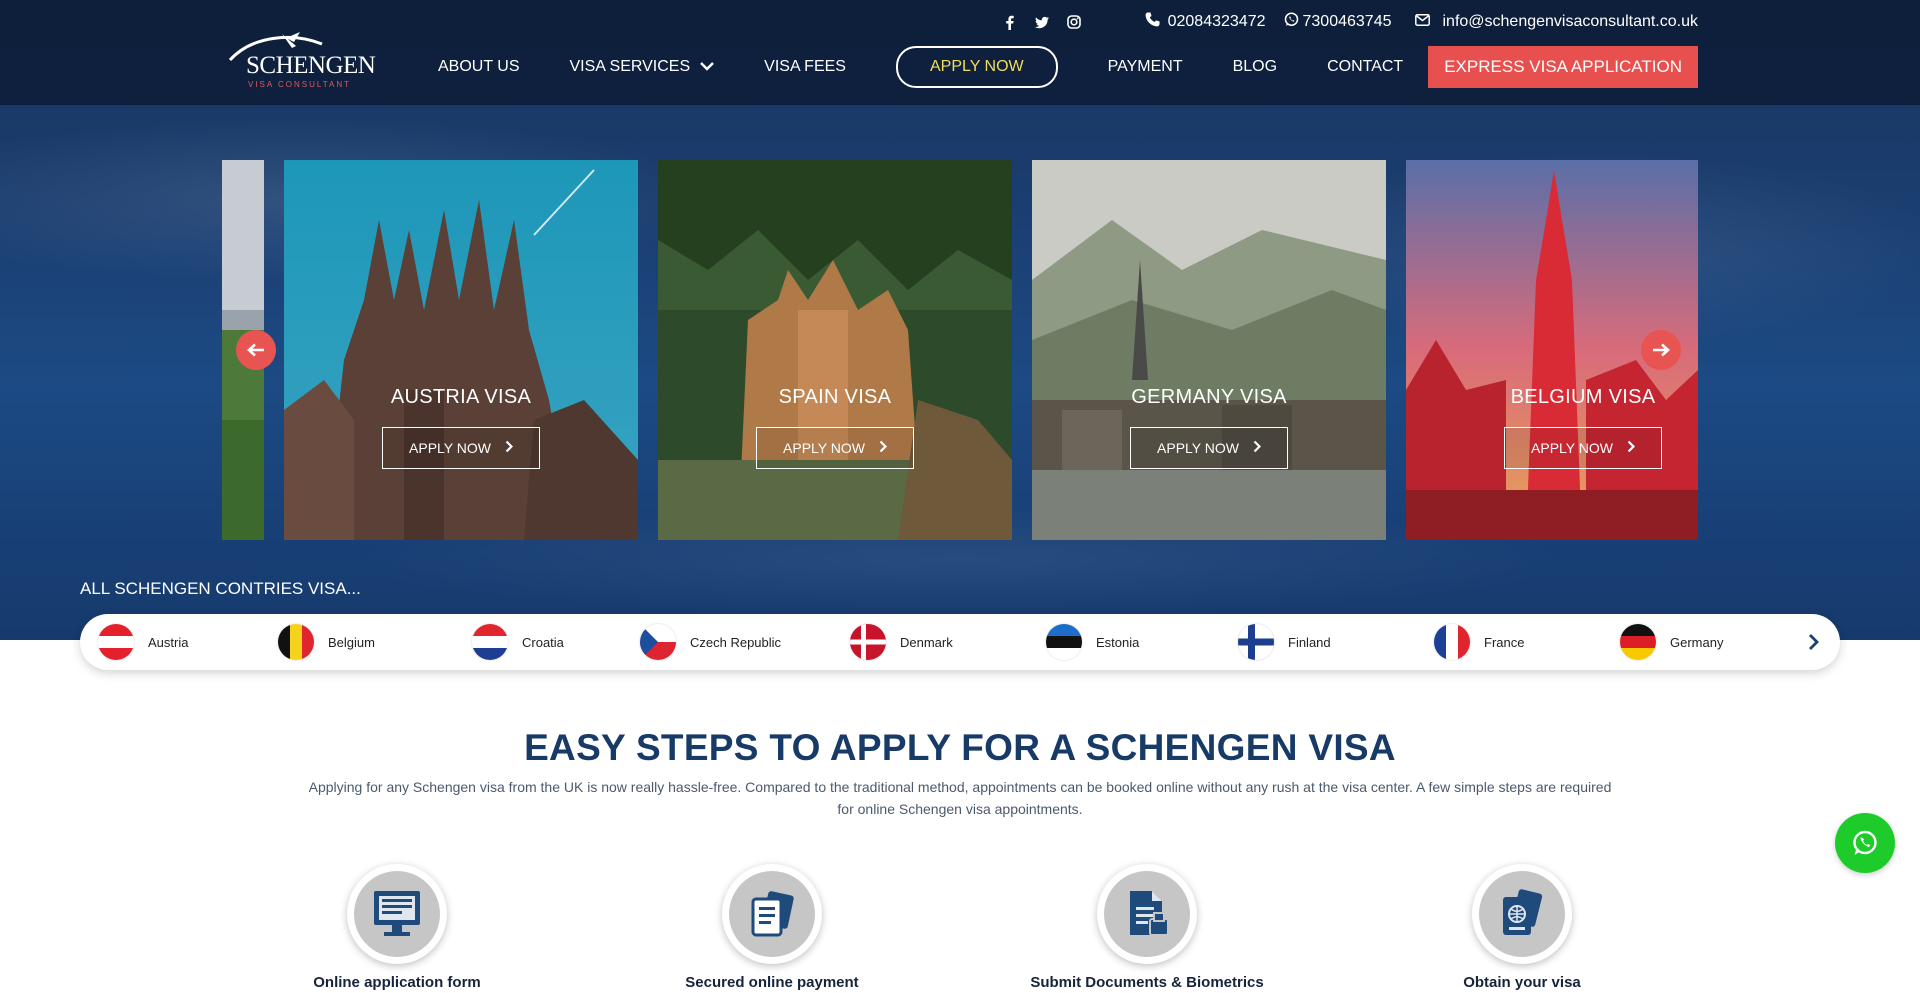 The width and height of the screenshot is (1920, 993). What do you see at coordinates (1638, 642) in the screenshot?
I see `germany-flag-icon` at bounding box center [1638, 642].